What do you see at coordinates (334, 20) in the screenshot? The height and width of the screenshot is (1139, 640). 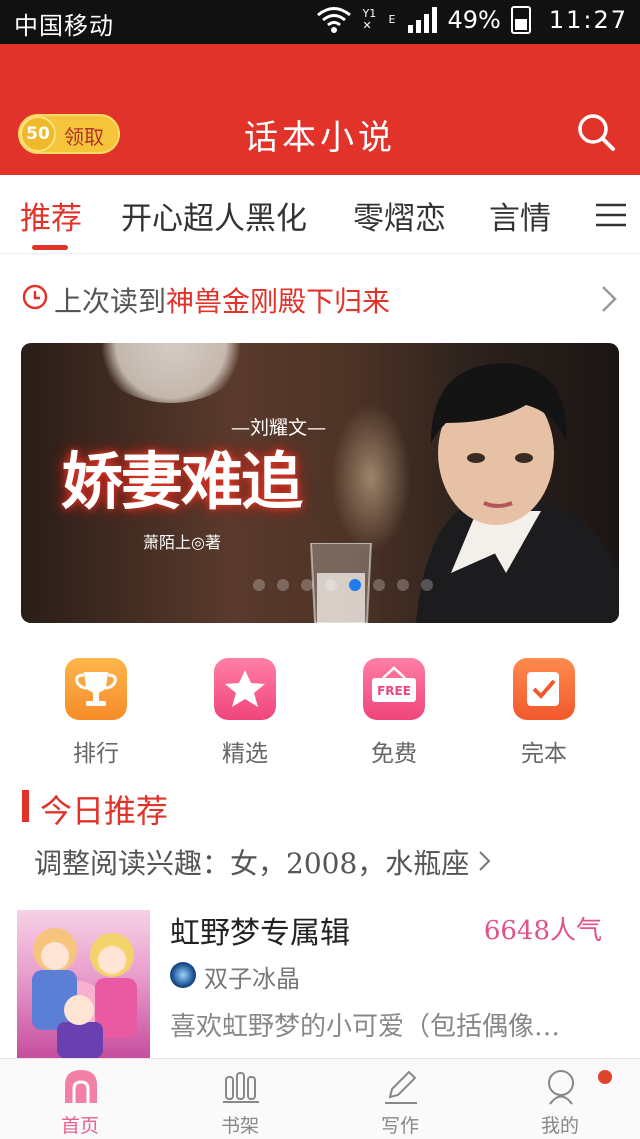 I see `wifi-icon` at bounding box center [334, 20].